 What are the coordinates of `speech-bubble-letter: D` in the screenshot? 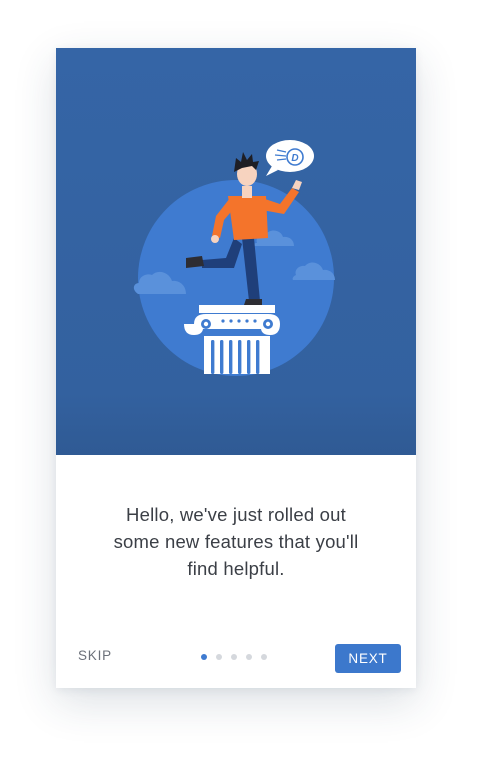 It's located at (294, 158).